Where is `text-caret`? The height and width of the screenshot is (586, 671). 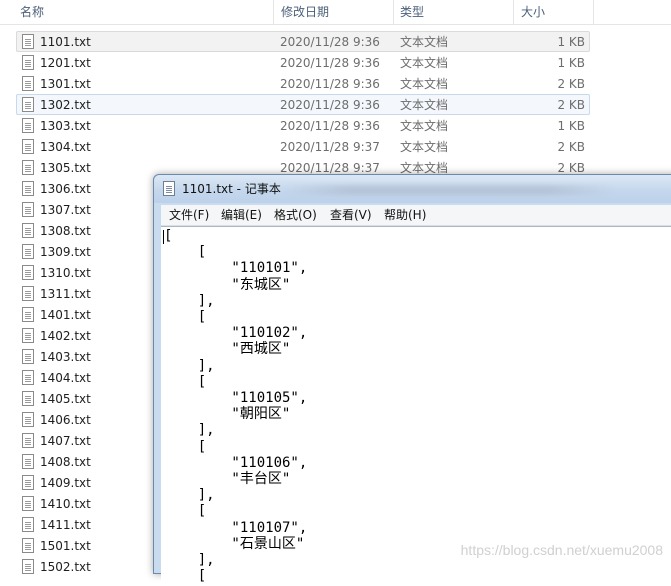
text-caret is located at coordinates (163, 237).